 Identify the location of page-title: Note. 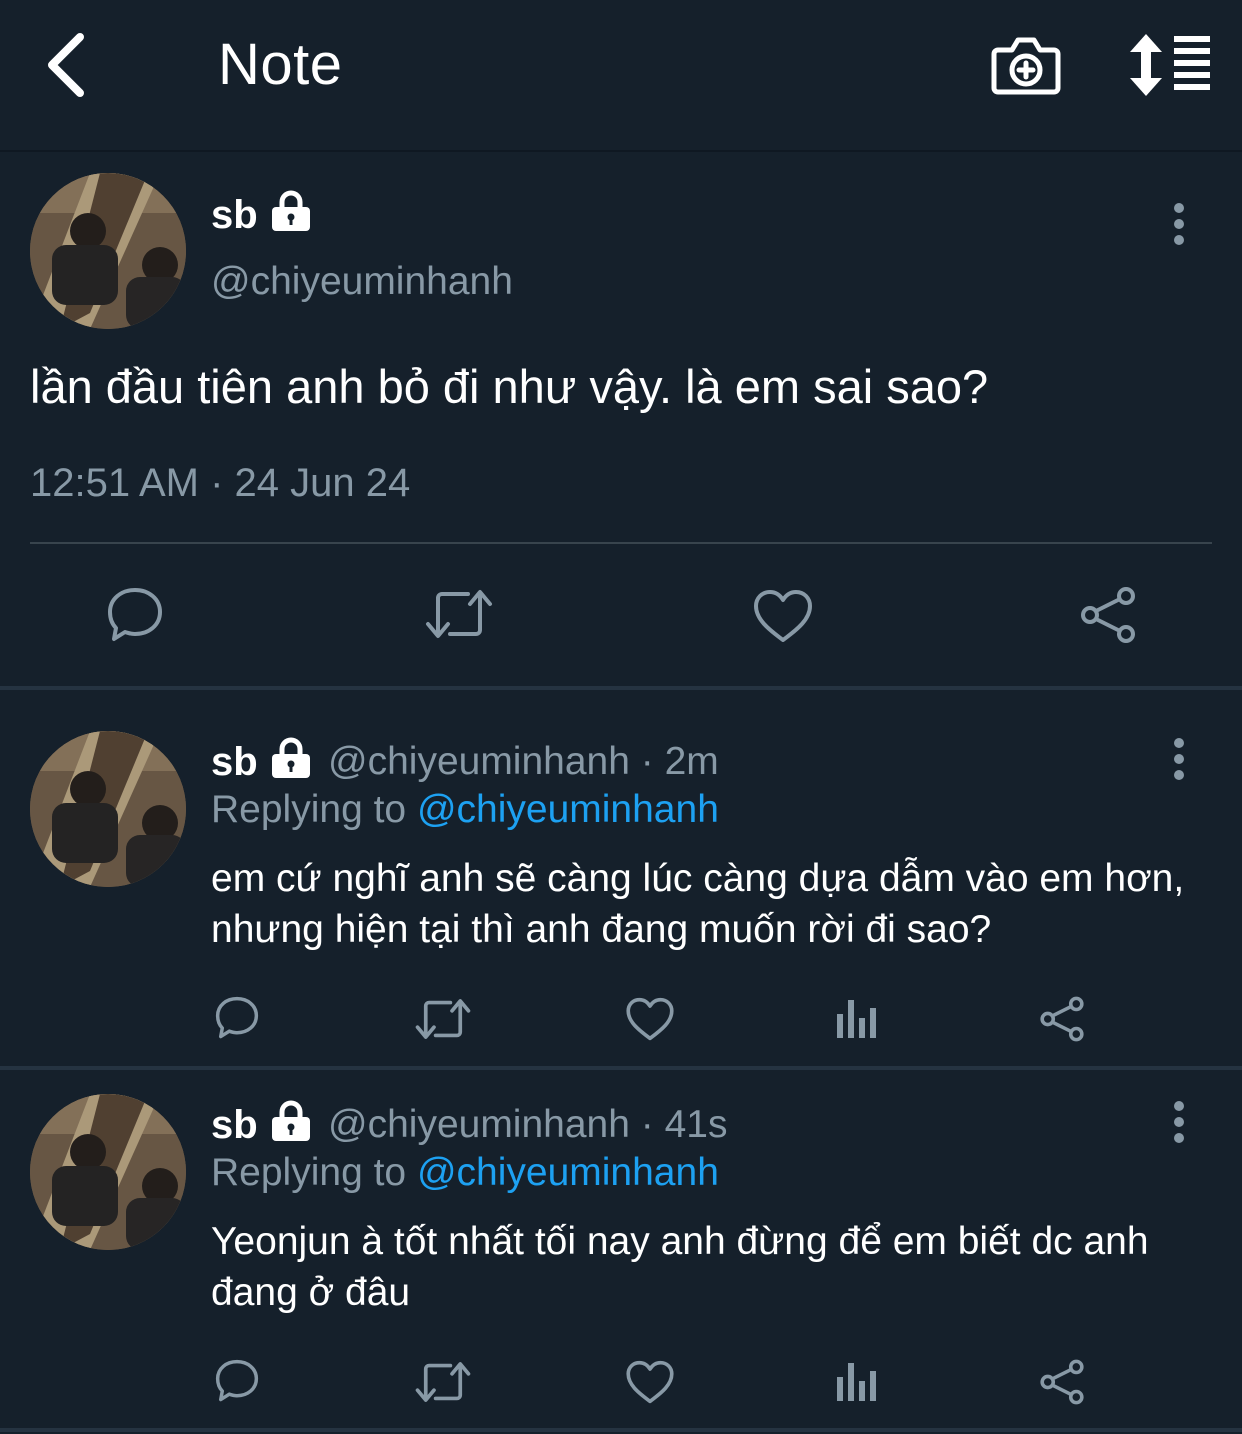
(280, 64).